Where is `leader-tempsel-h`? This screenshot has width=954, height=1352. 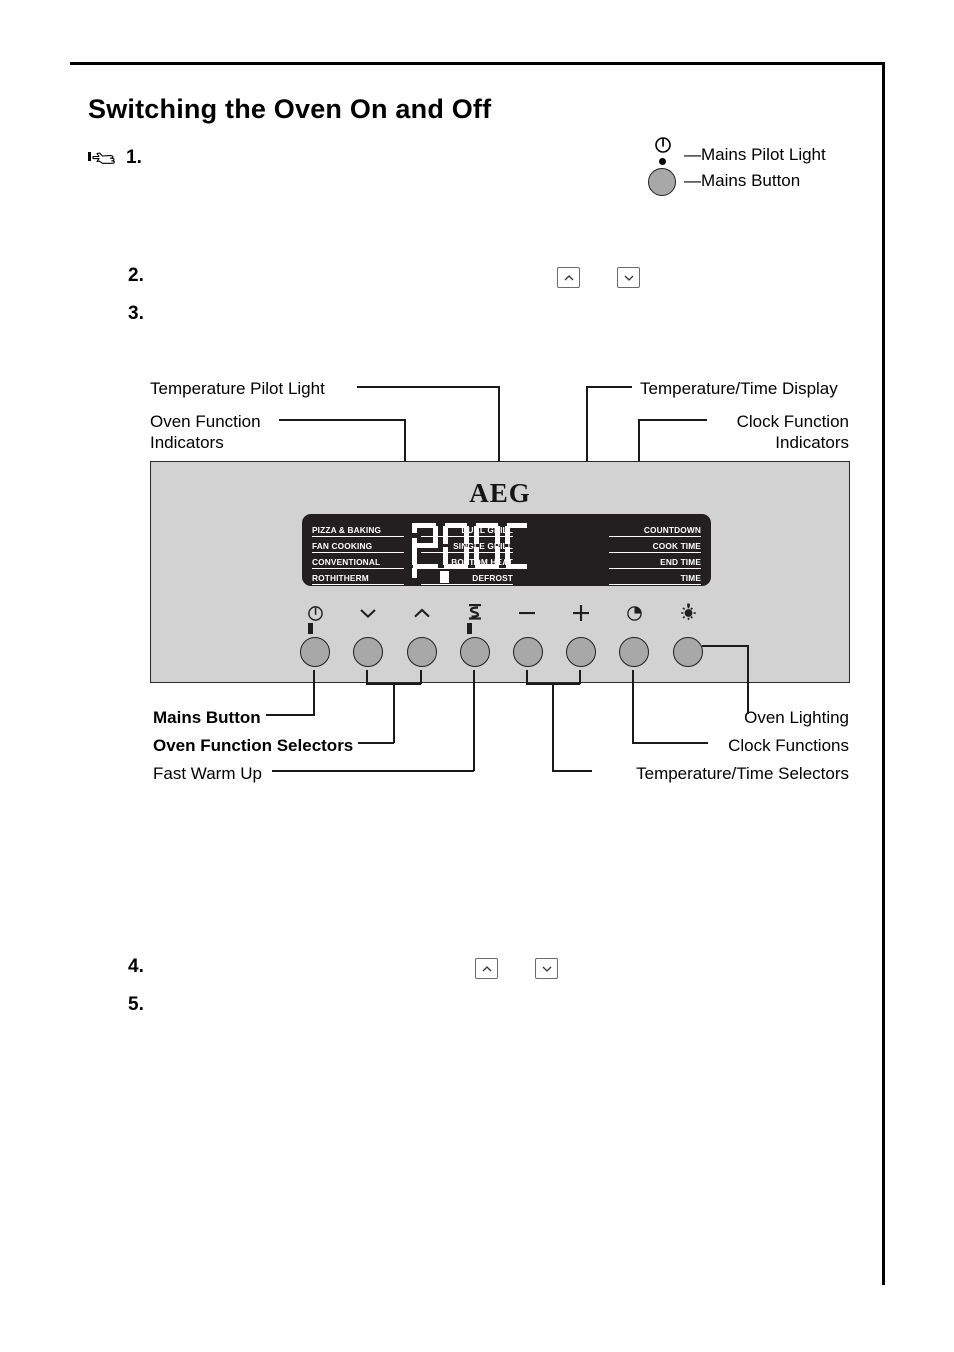
leader-tempsel-h is located at coordinates (572, 771).